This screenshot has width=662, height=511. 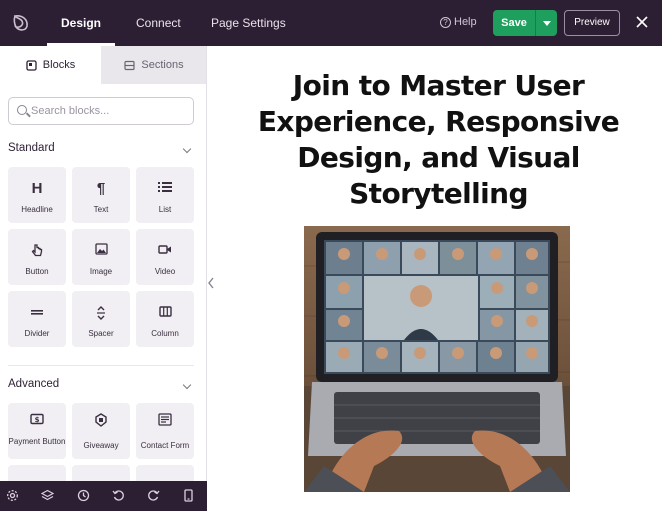 I want to click on save-button: Save, so click(x=514, y=23).